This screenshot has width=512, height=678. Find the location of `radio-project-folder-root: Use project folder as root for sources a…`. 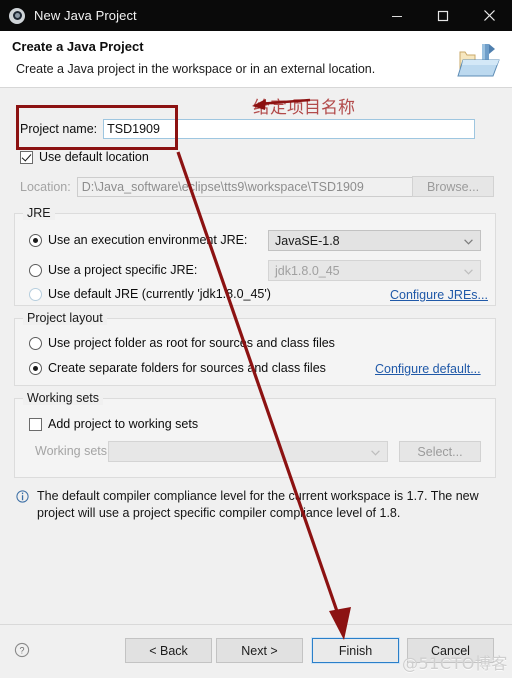

radio-project-folder-root: Use project folder as root for sources a… is located at coordinates (182, 343).